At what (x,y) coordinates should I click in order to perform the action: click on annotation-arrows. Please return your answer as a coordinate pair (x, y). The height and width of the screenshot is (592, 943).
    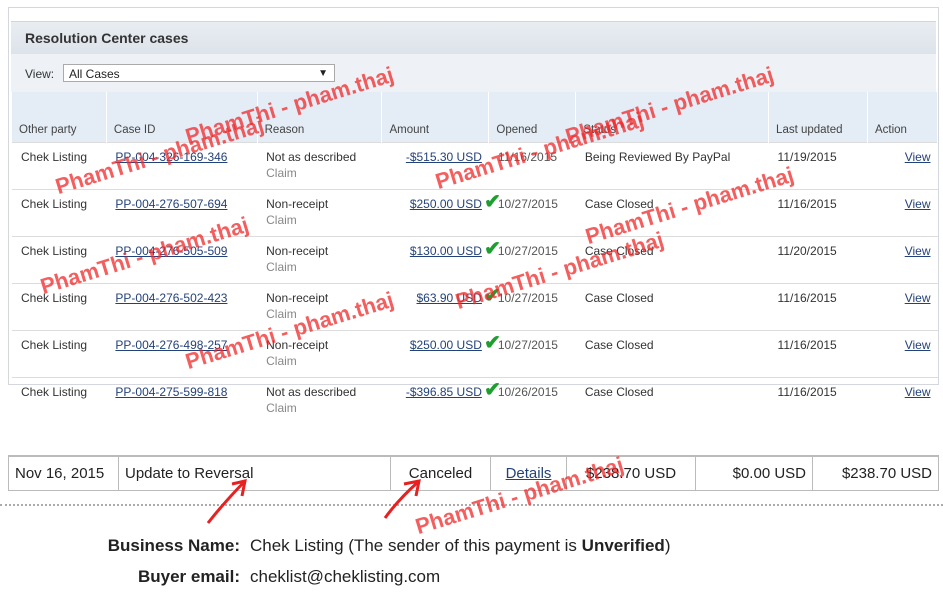
    Looking at the image, I should click on (313, 501).